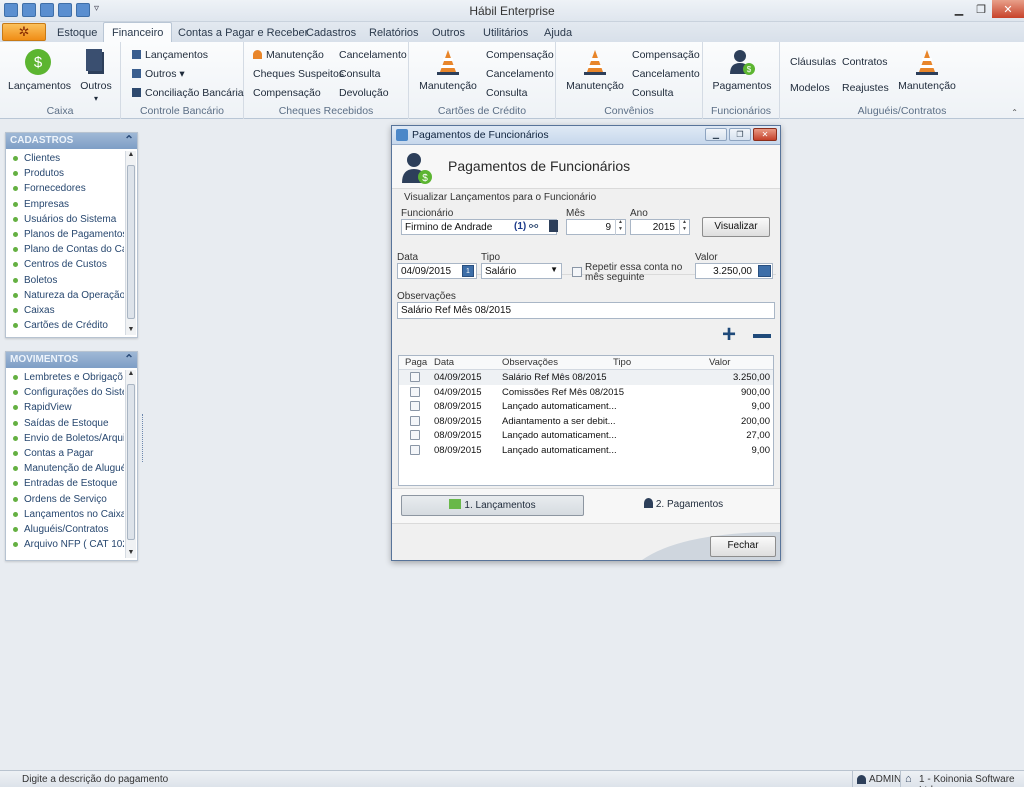 This screenshot has width=1024, height=787. I want to click on list-item: Ordens de Serviço, so click(65, 499).